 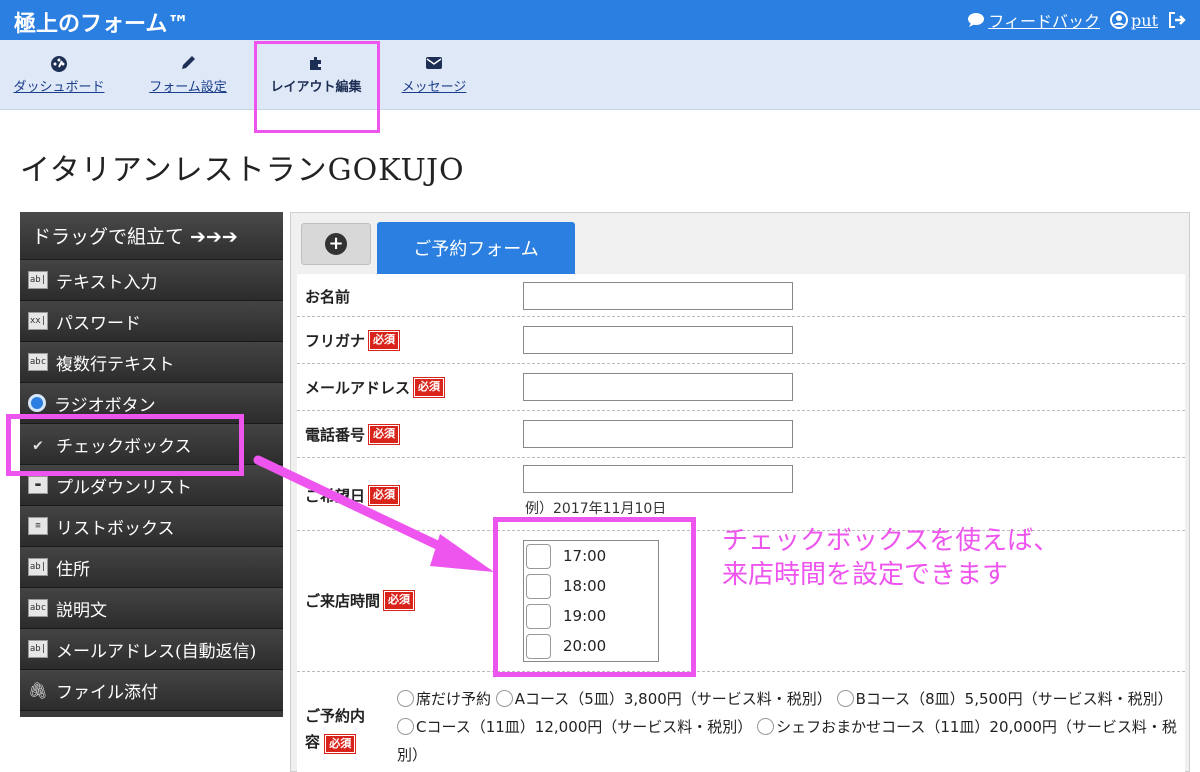 What do you see at coordinates (1178, 20) in the screenshot?
I see `logout-icon` at bounding box center [1178, 20].